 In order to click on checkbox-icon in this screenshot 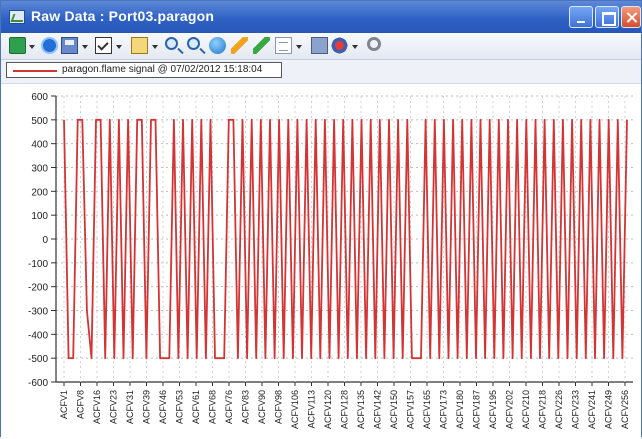, I will do `click(103, 45)`.